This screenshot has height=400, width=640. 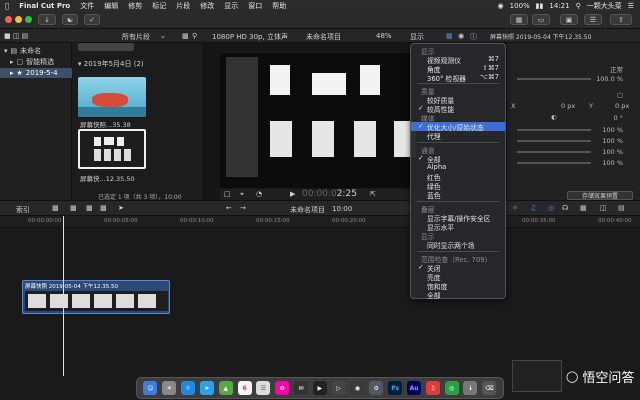 I want to click on user-name: 一颗大头菜, so click(x=604, y=6).